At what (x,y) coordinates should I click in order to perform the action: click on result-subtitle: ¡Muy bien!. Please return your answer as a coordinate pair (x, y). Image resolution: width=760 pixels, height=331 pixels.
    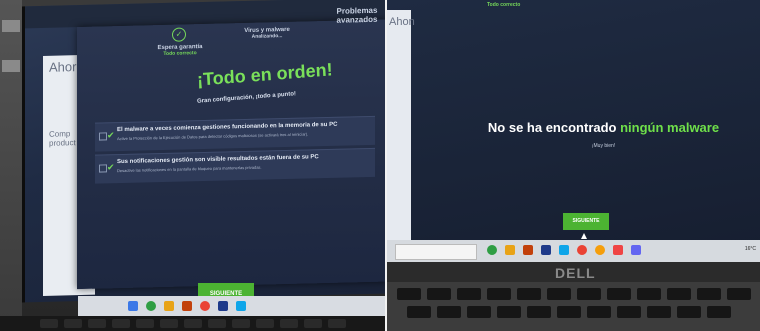
    Looking at the image, I should click on (603, 146).